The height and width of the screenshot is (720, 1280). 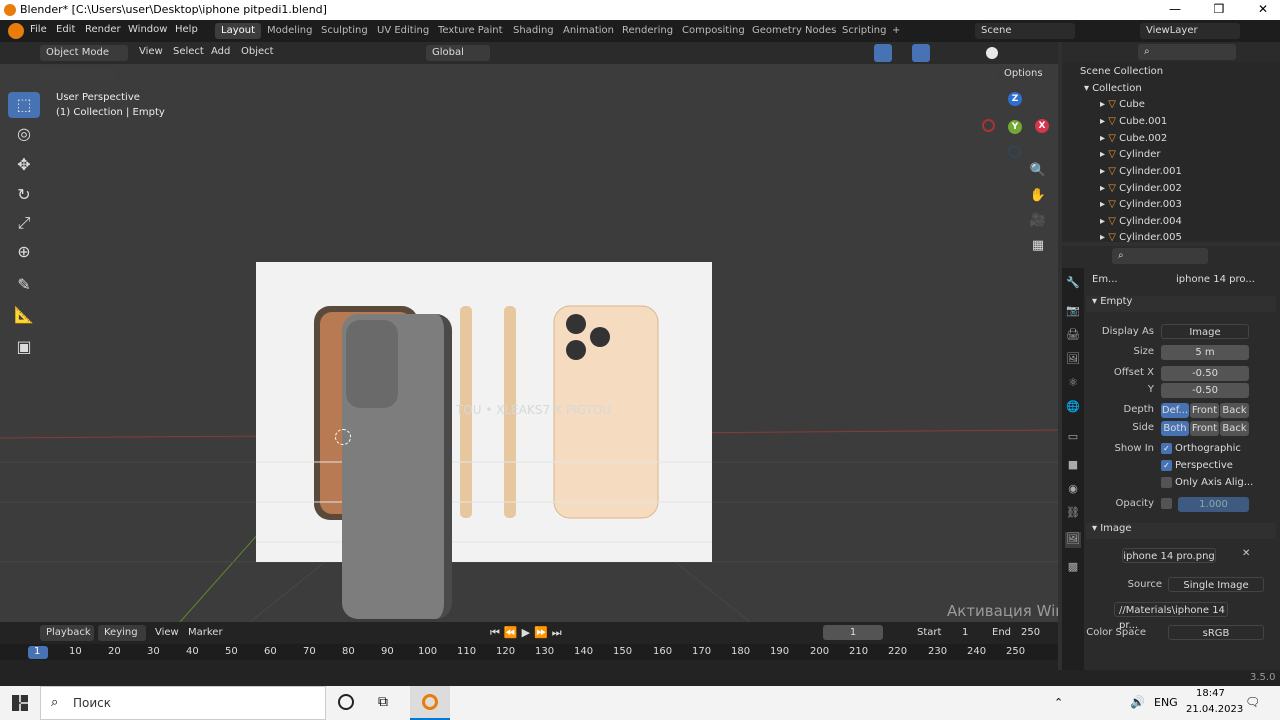 I want to click on opacity-checkbox, so click(x=1166, y=503).